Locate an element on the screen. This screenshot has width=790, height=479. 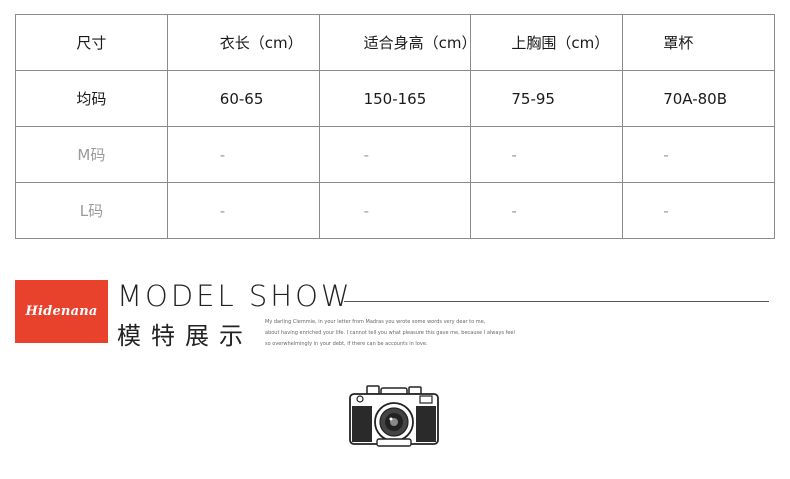
size-table-header-row: 尺寸 衣长（cm） 适合身高（cm） 上胸围（cm） 罩杯 is located at coordinates (395, 42).